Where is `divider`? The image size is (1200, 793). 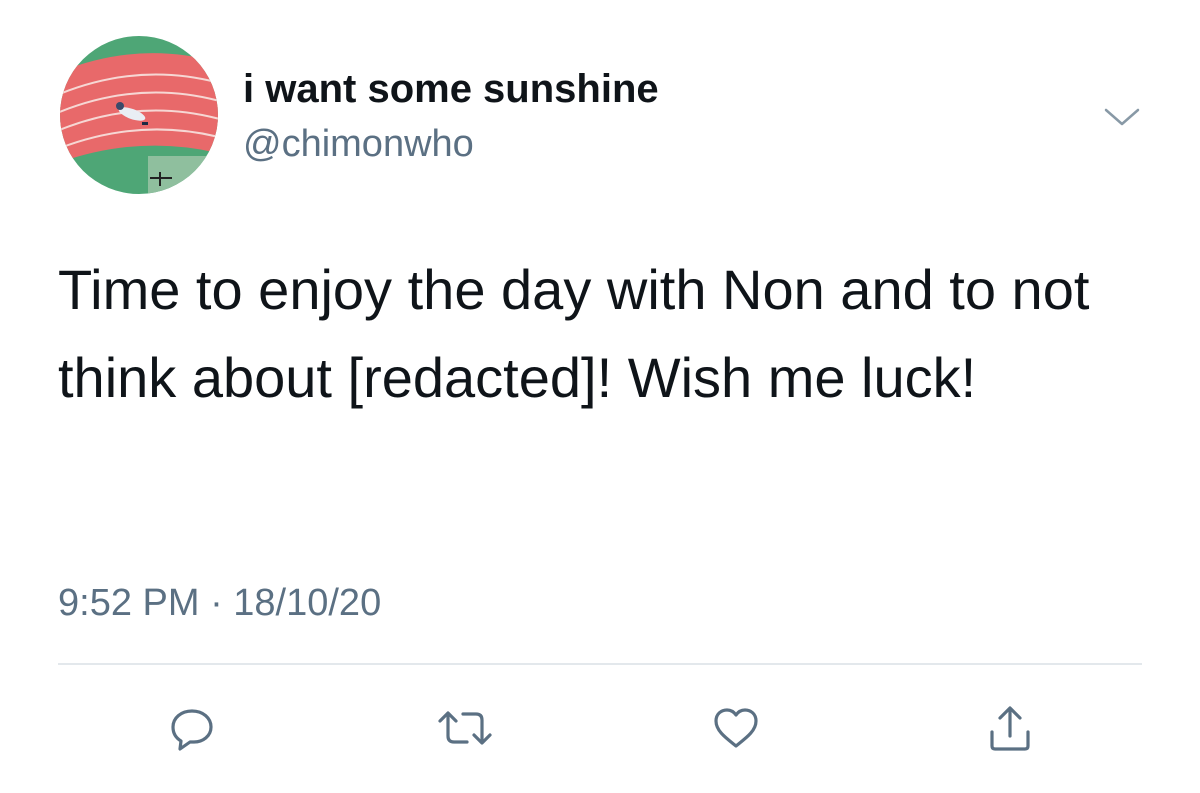
divider is located at coordinates (600, 664).